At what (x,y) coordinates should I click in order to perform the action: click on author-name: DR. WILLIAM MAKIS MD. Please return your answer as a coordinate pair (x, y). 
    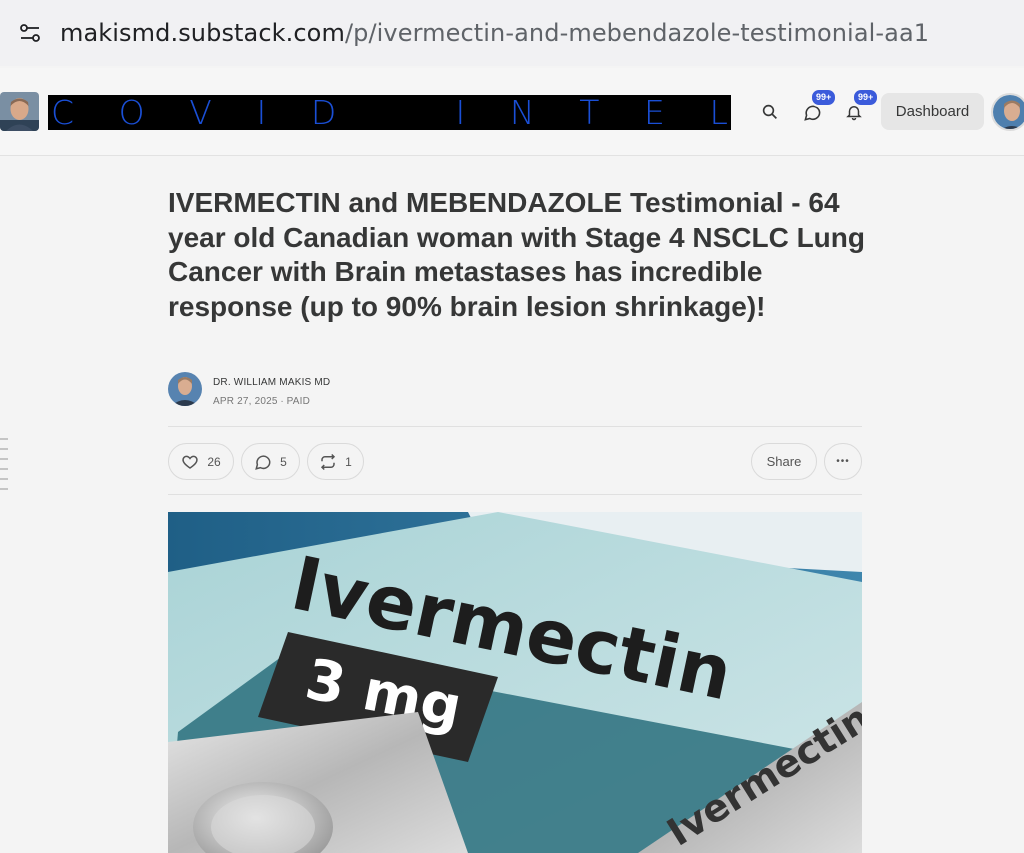
    Looking at the image, I should click on (271, 382).